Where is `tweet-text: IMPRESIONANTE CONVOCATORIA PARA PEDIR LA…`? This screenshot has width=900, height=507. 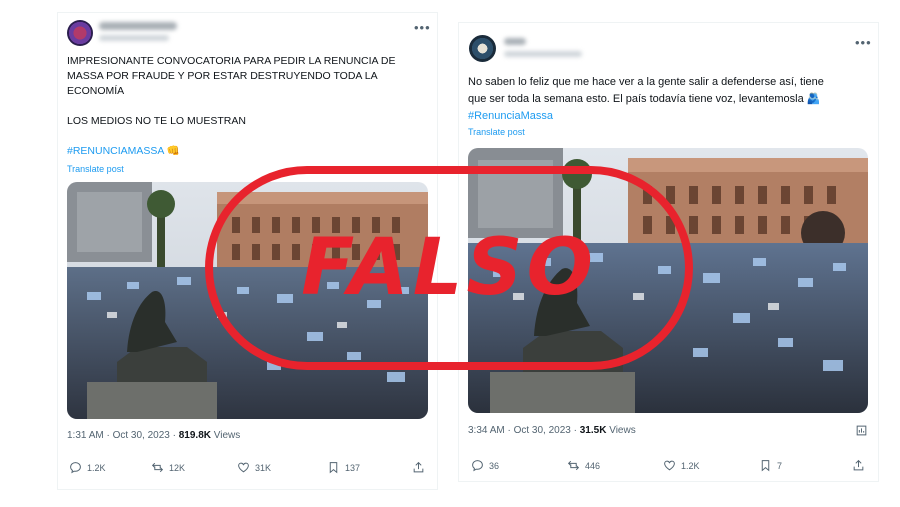
tweet-text: IMPRESIONANTE CONVOCATORIA PARA PEDIR LA… is located at coordinates (247, 106).